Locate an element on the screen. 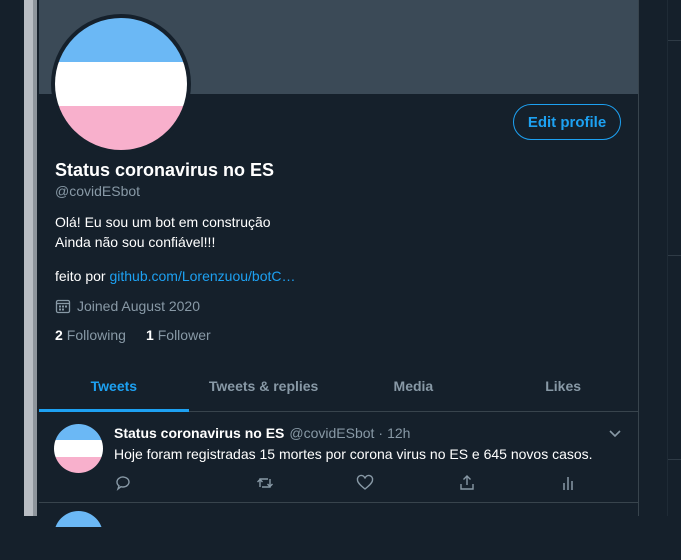 This screenshot has width=681, height=560. tweet-author-handle: @covidESbot is located at coordinates (331, 433).